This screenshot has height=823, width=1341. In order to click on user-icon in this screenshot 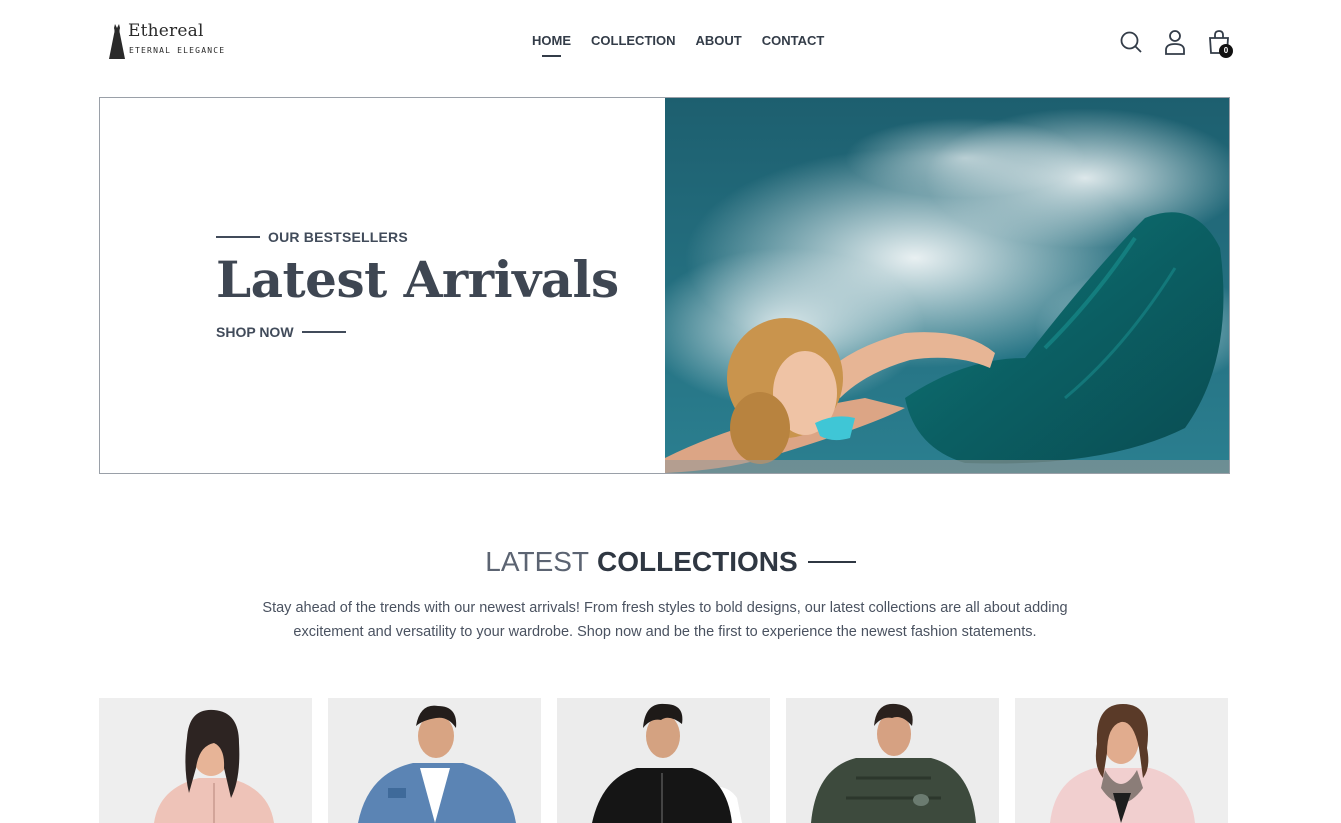, I will do `click(1175, 42)`.